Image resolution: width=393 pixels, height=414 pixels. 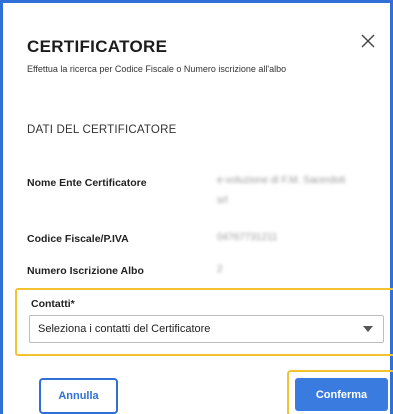 I want to click on field-value-codice-fiscale: 04767731211, so click(x=247, y=237).